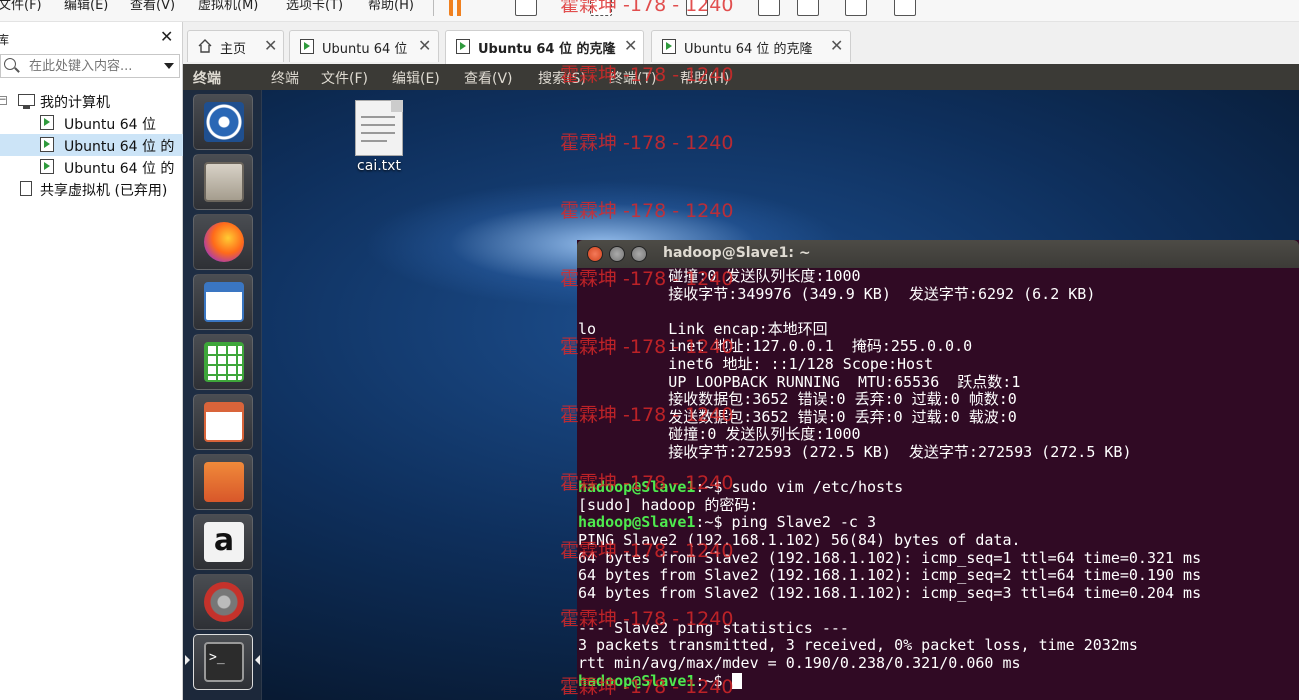 This screenshot has width=1299, height=700. What do you see at coordinates (938, 523) in the screenshot?
I see `terminal-line: hadoop@Slave1:~$ ping Slave2 -c 3` at bounding box center [938, 523].